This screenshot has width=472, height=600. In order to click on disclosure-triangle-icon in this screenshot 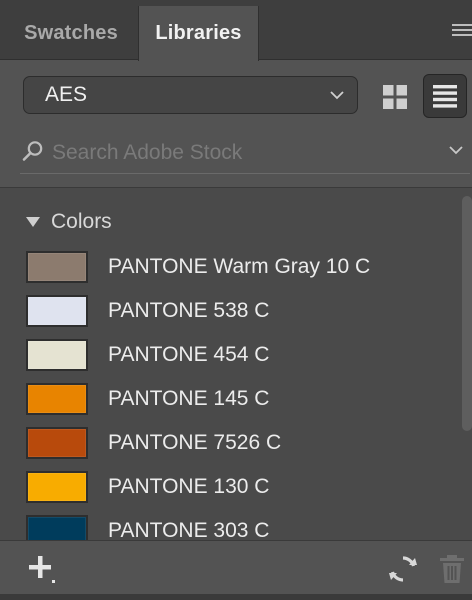, I will do `click(33, 222)`.